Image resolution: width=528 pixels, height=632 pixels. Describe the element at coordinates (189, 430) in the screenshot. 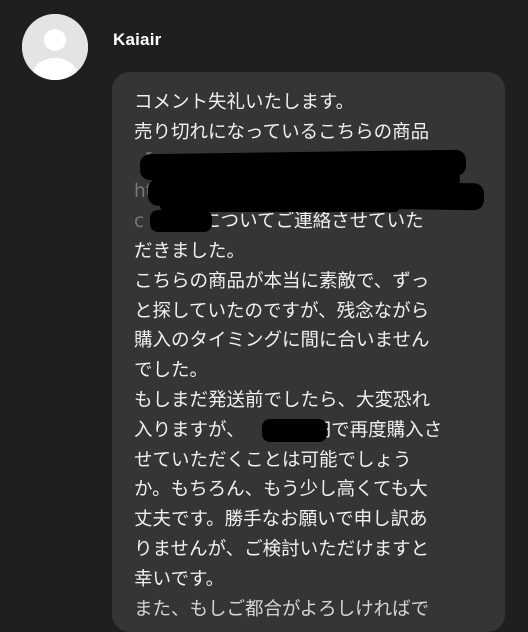

I see `message-fragment: 入りますが、` at that location.